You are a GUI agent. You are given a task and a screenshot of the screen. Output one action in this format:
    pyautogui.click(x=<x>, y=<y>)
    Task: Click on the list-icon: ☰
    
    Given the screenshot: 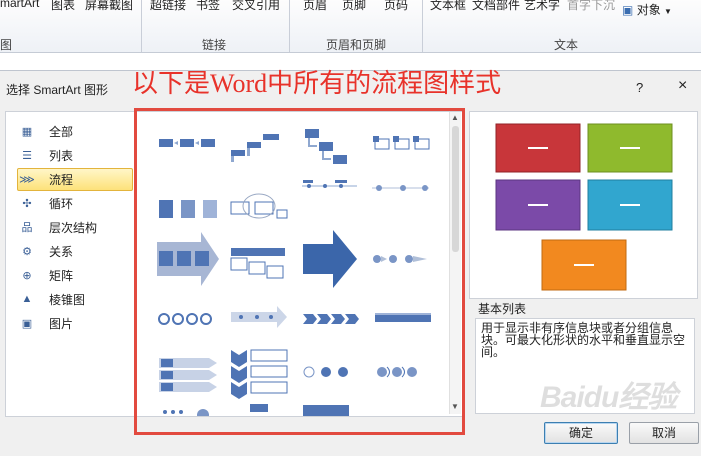 What is the action you would take?
    pyautogui.click(x=27, y=155)
    